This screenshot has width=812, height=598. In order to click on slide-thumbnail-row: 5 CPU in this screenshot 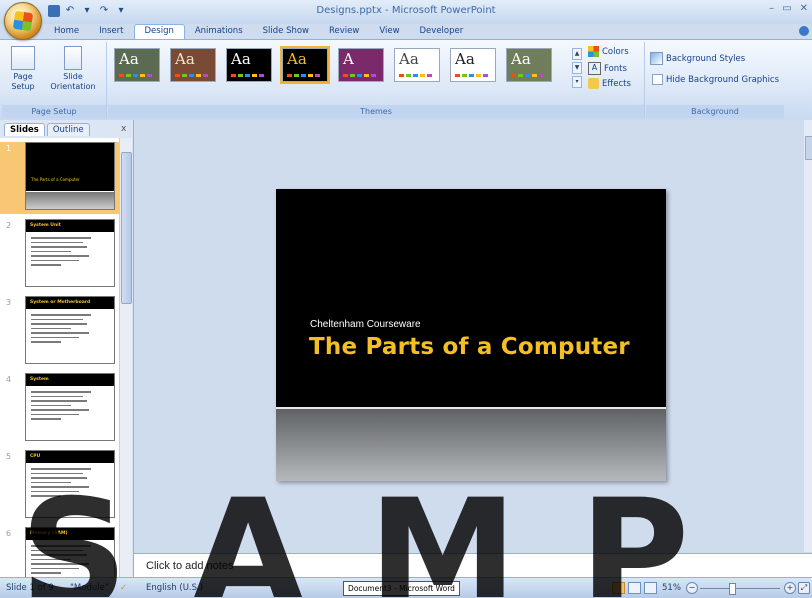, I will do `click(59, 486)`.